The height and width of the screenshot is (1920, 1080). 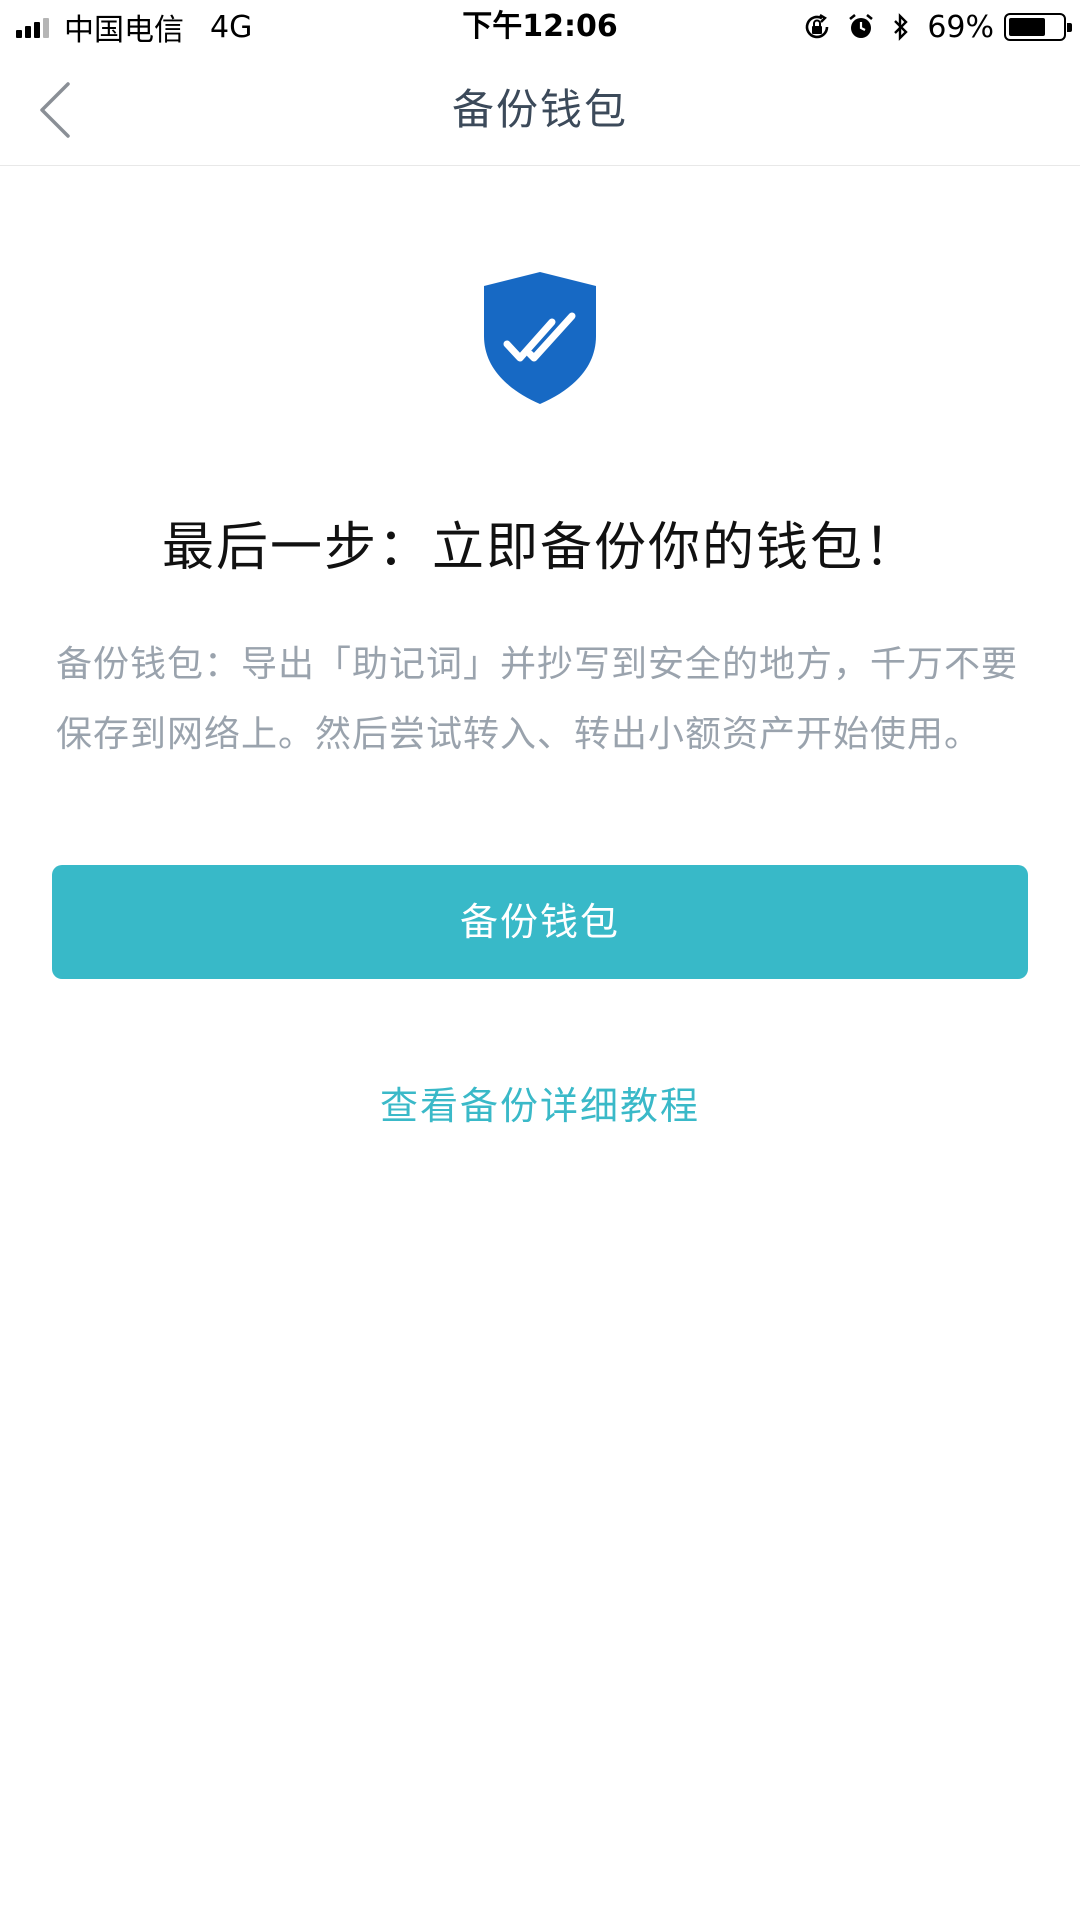 I want to click on status-right: 69%, so click(x=929, y=27).